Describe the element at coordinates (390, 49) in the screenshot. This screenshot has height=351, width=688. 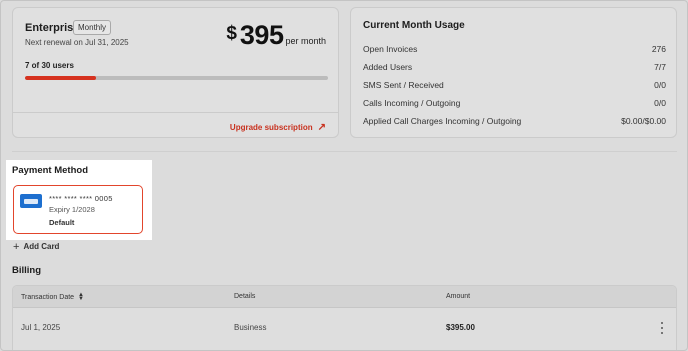
I see `usage-label: Open Invoices` at that location.